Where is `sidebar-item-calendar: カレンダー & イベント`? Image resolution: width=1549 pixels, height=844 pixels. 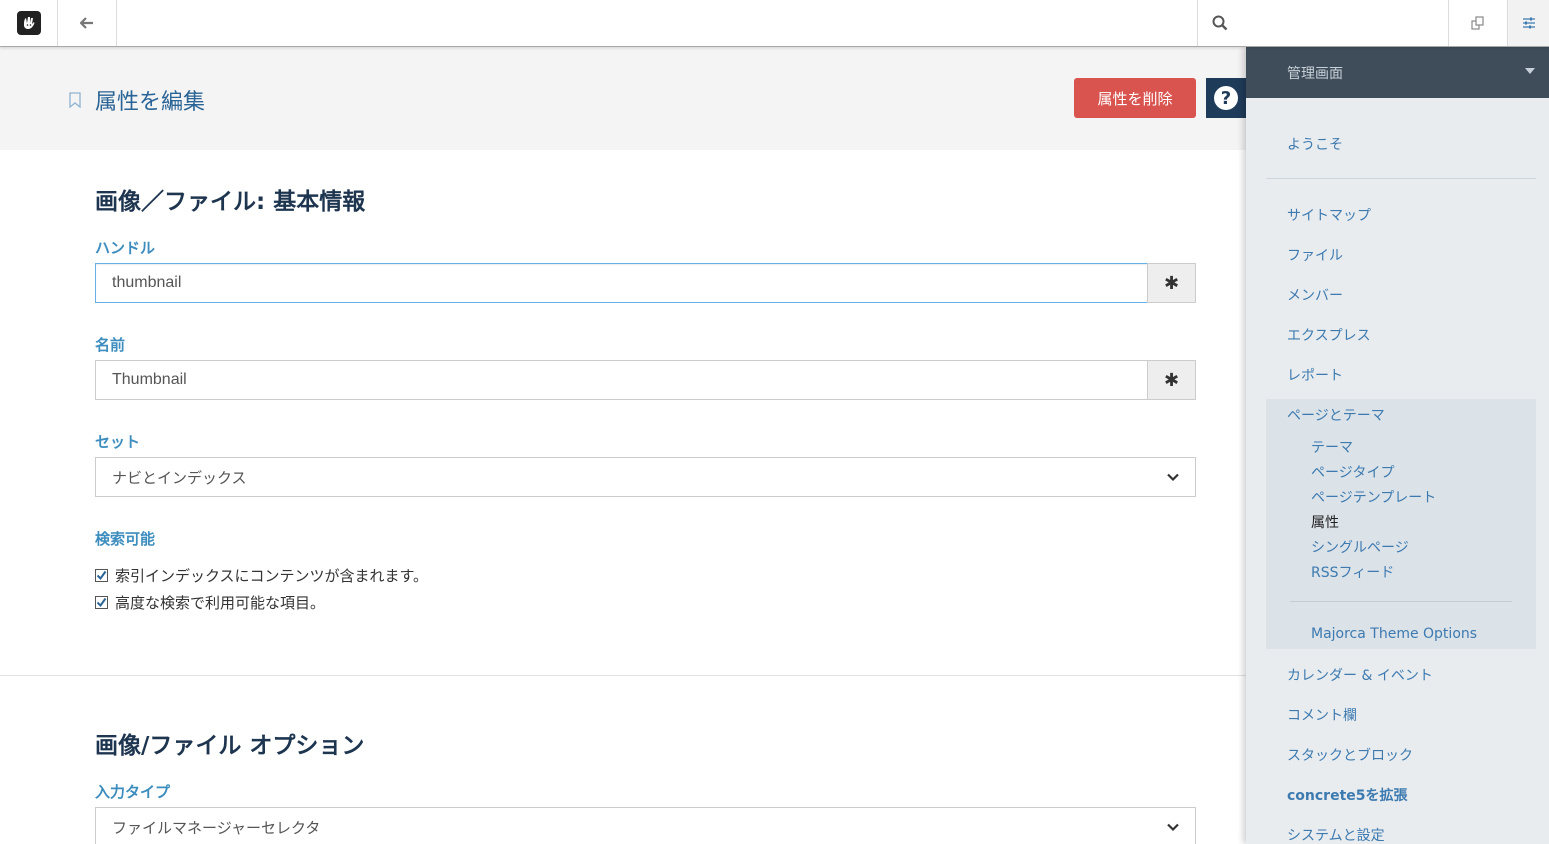
sidebar-item-calendar: カレンダー & イベント is located at coordinates (1360, 675).